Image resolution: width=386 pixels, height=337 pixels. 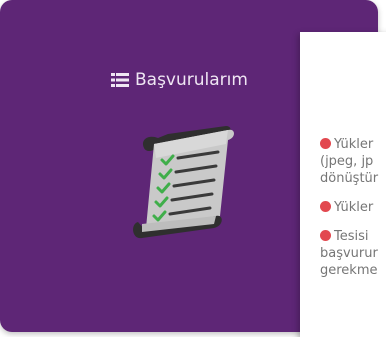 I want to click on card-title: Başvurularım, so click(x=179, y=80).